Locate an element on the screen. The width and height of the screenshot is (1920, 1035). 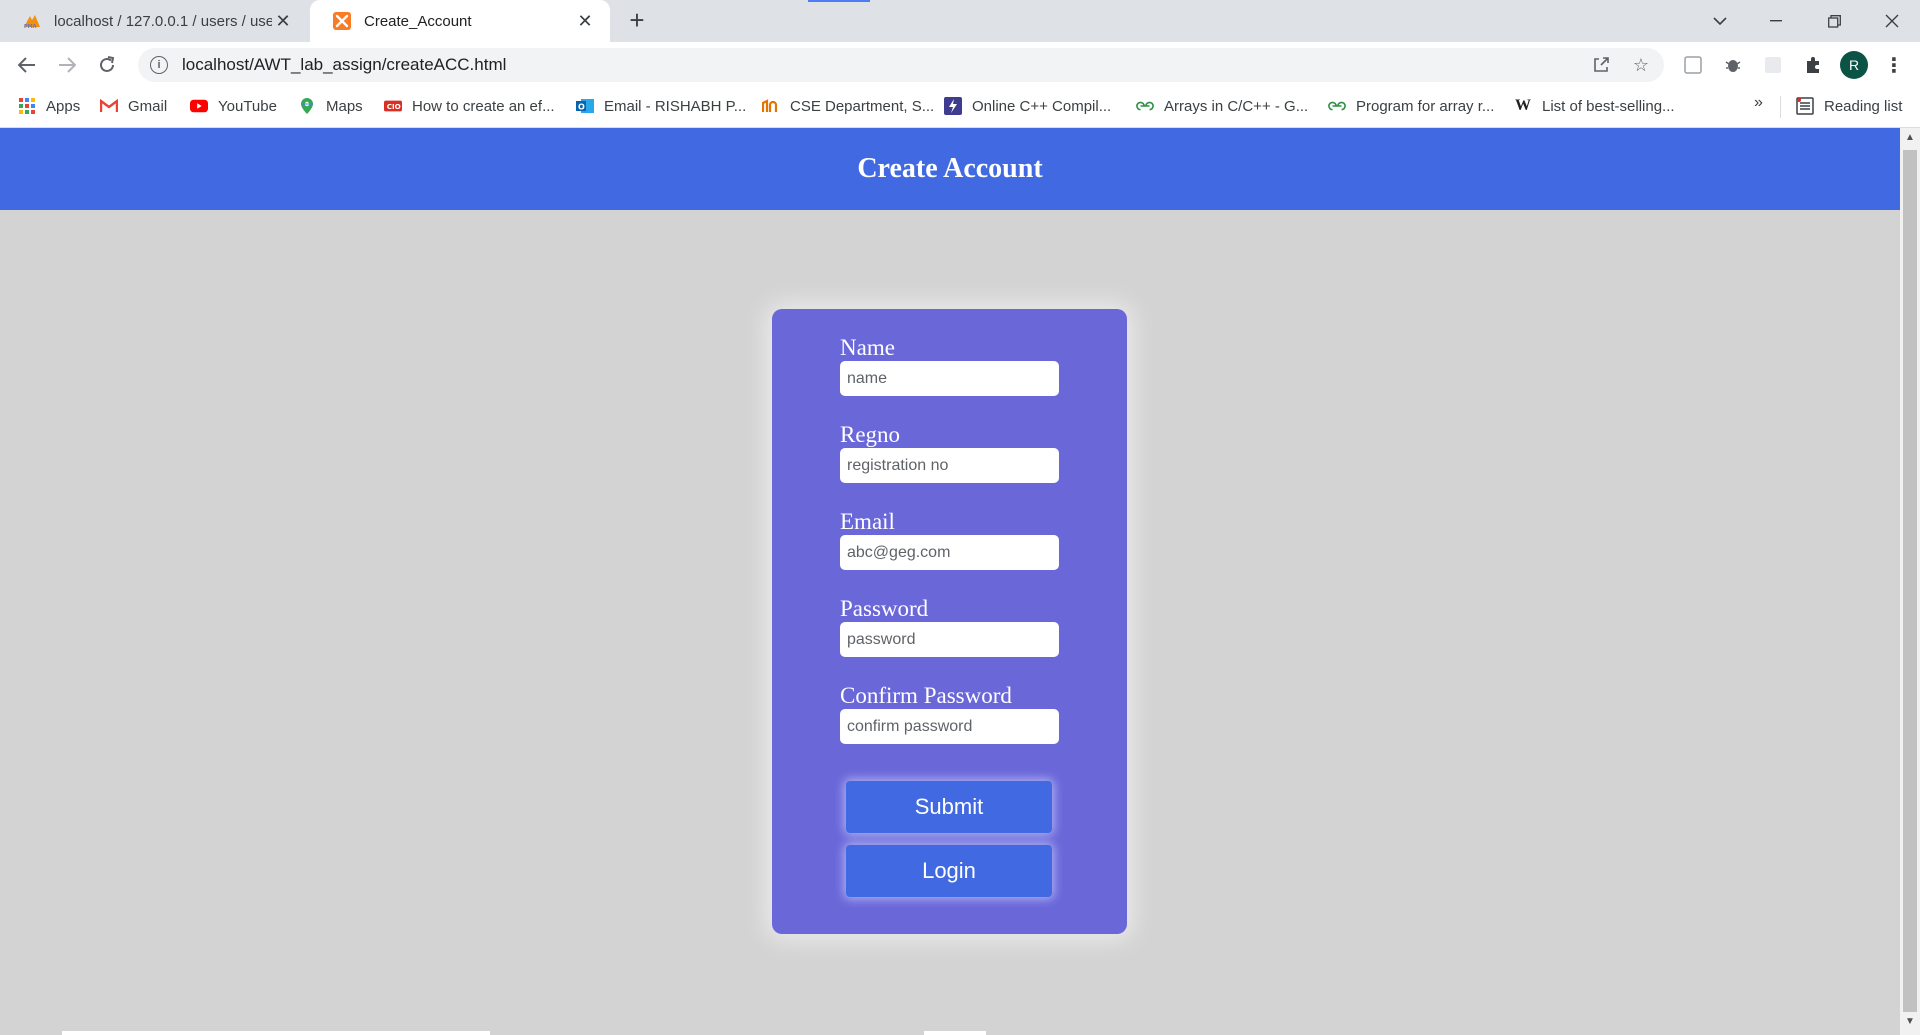
email-input is located at coordinates (949, 552).